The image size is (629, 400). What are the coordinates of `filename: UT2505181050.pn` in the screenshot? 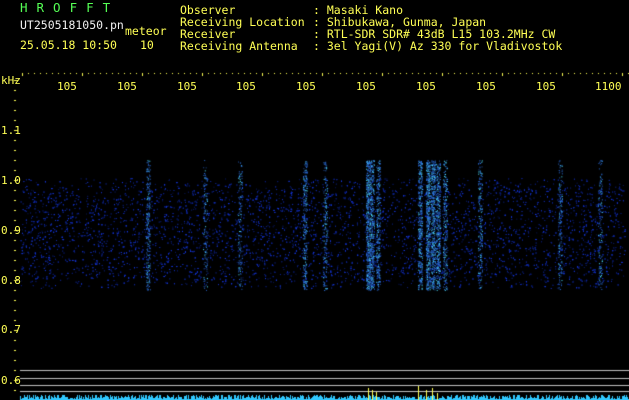 It's located at (72, 25).